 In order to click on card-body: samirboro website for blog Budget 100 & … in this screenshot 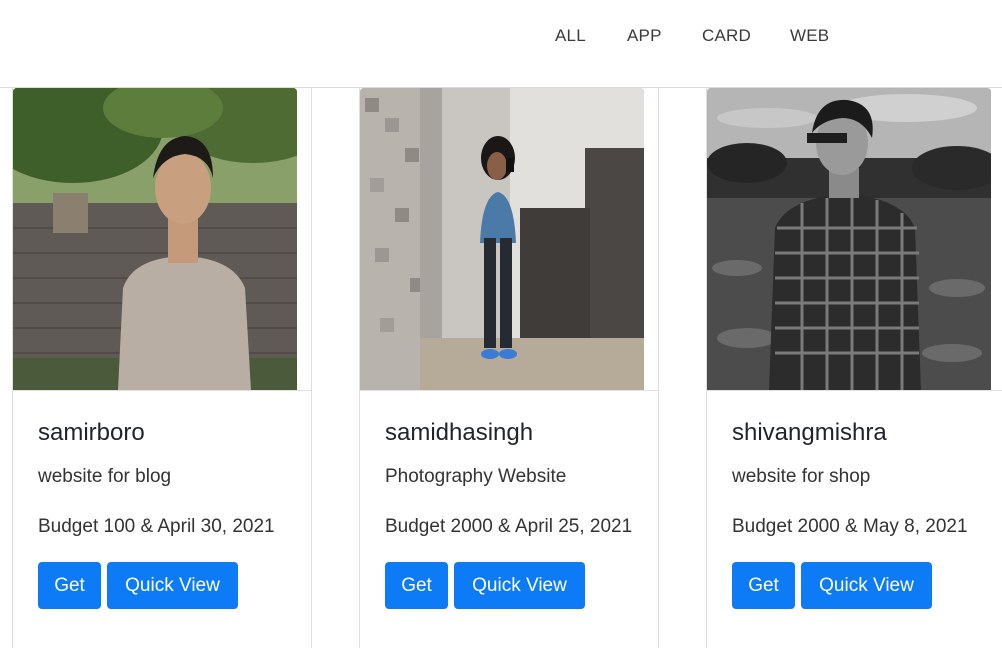, I will do `click(162, 499)`.